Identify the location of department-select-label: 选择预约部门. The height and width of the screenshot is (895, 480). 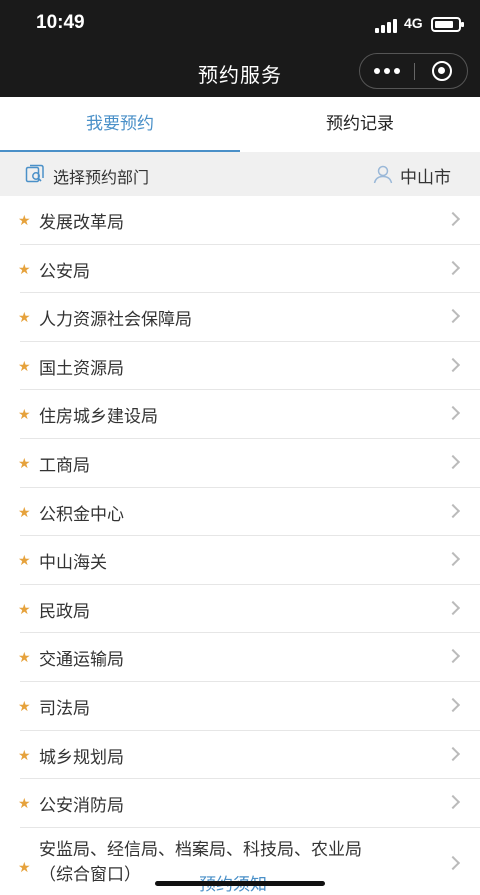
(101, 176).